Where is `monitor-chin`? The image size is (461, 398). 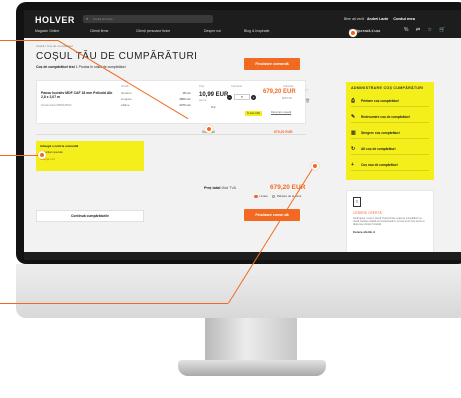
monitor-chin is located at coordinates (238, 291).